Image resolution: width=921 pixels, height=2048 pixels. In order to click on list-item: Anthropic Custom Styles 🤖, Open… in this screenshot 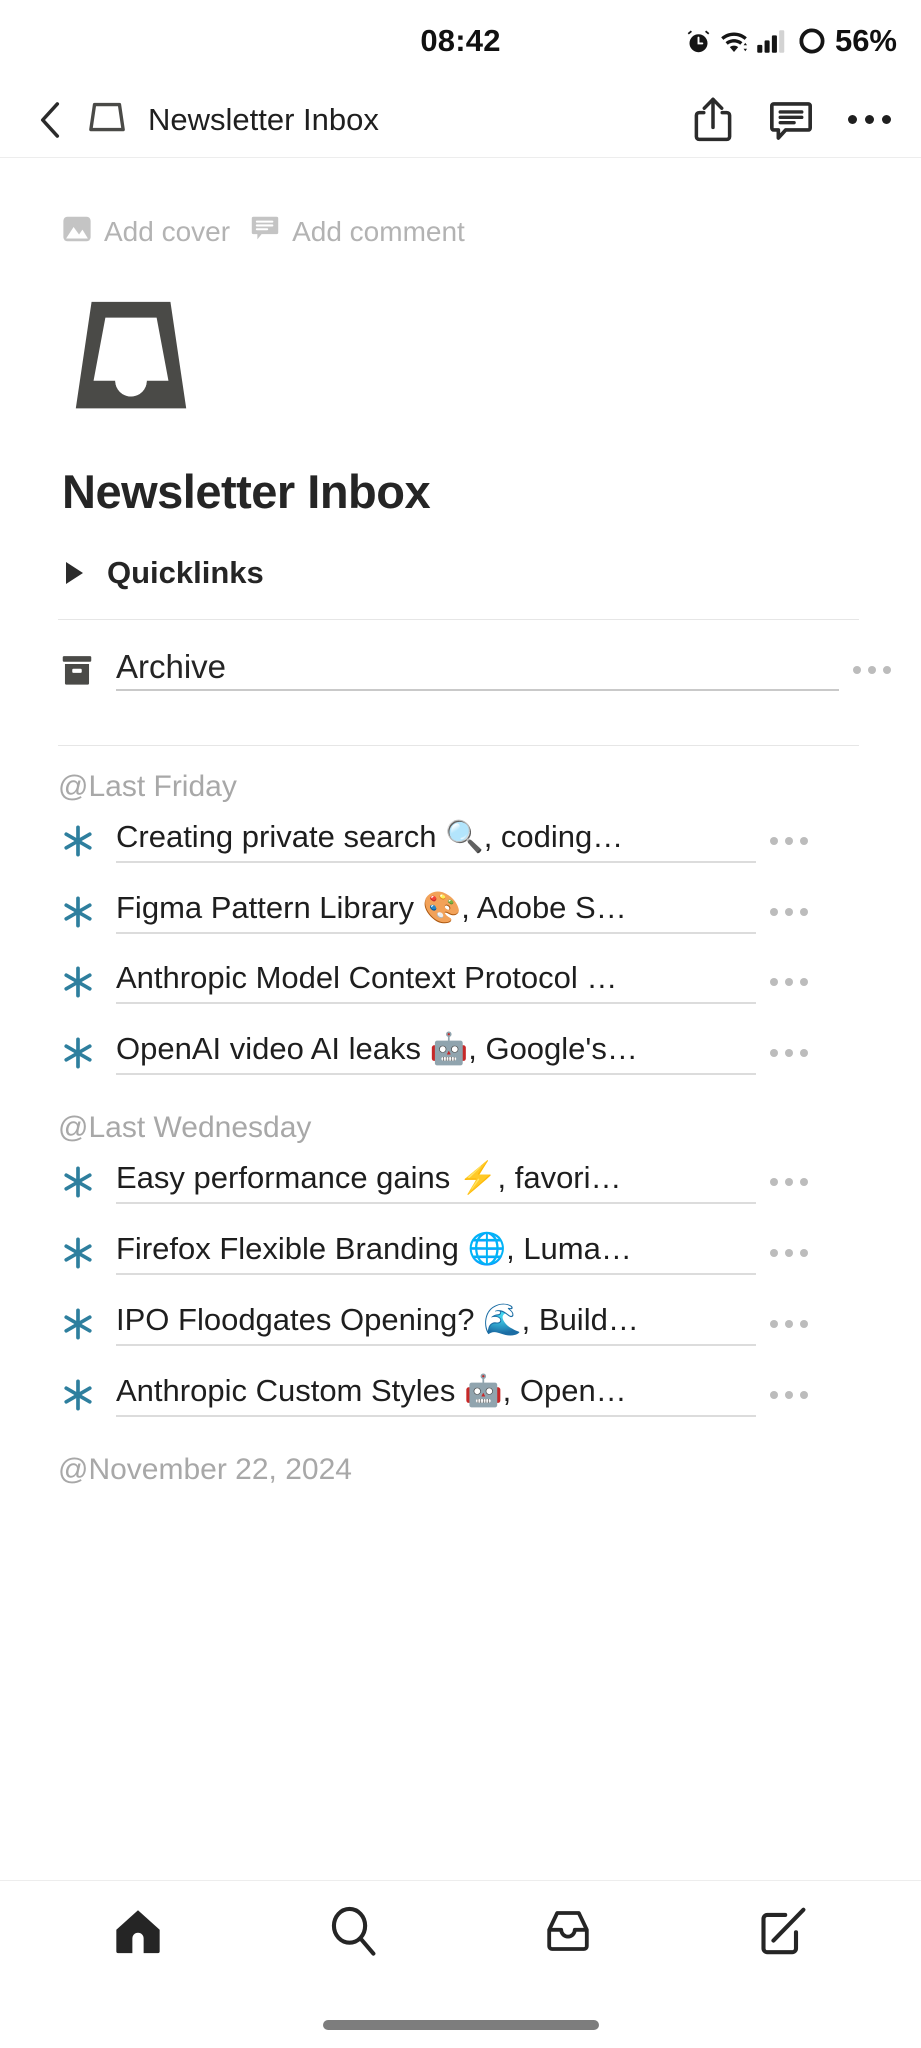, I will do `click(460, 1393)`.